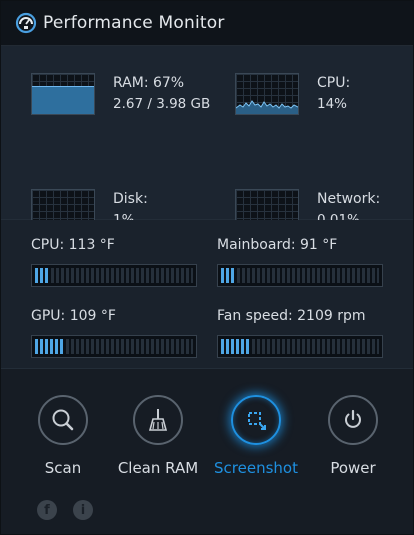 The width and height of the screenshot is (414, 535). What do you see at coordinates (256, 468) in the screenshot?
I see `screenshot-label: Screenshot` at bounding box center [256, 468].